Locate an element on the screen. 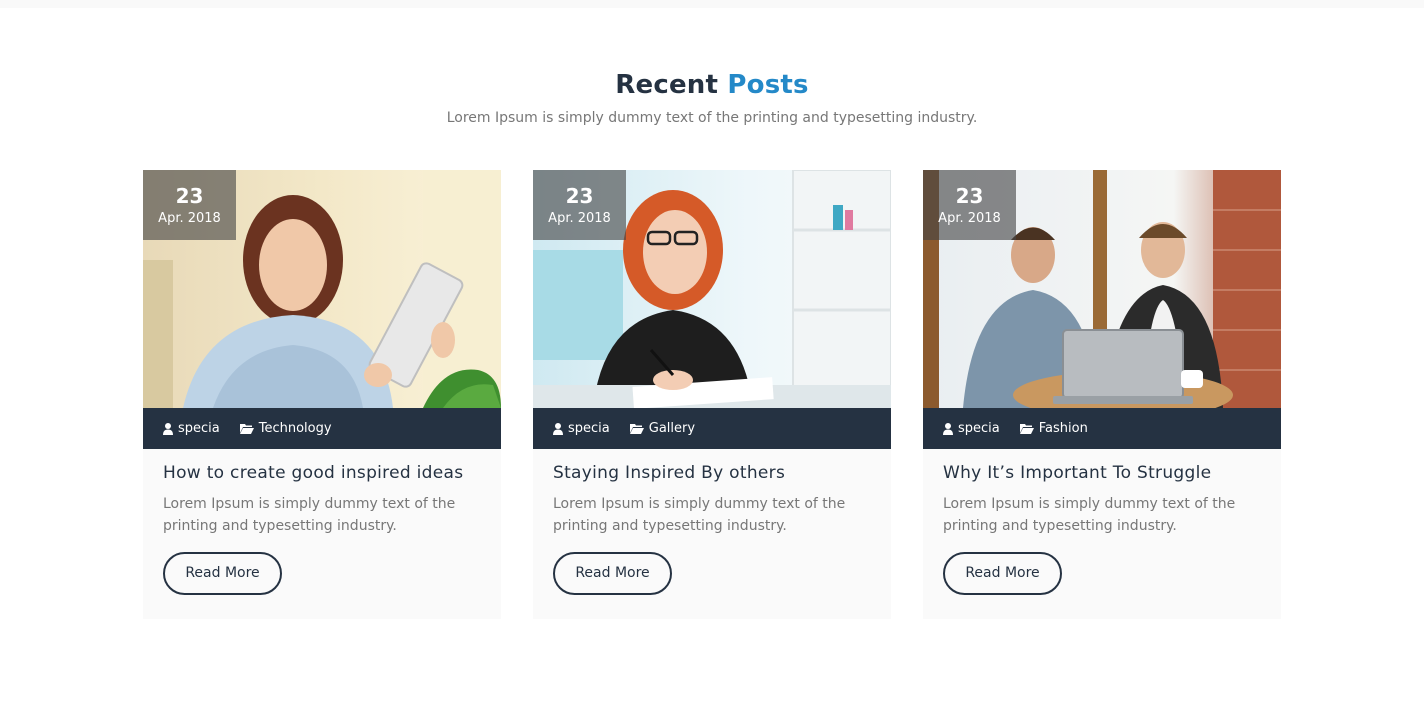 The height and width of the screenshot is (702, 1424). section-title-main: Recent is located at coordinates (667, 85).